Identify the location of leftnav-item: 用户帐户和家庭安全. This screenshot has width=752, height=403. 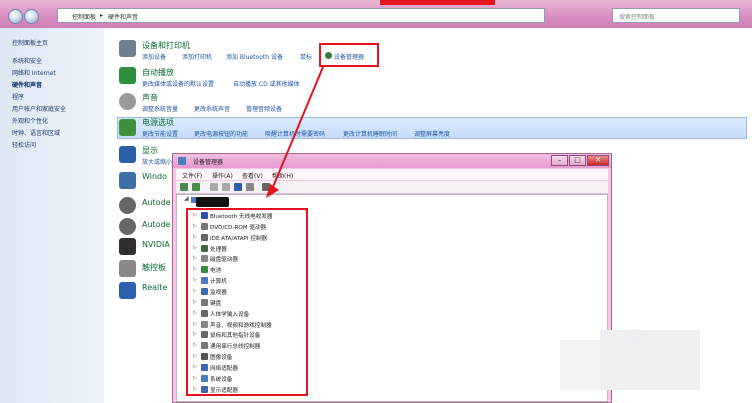
(39, 108).